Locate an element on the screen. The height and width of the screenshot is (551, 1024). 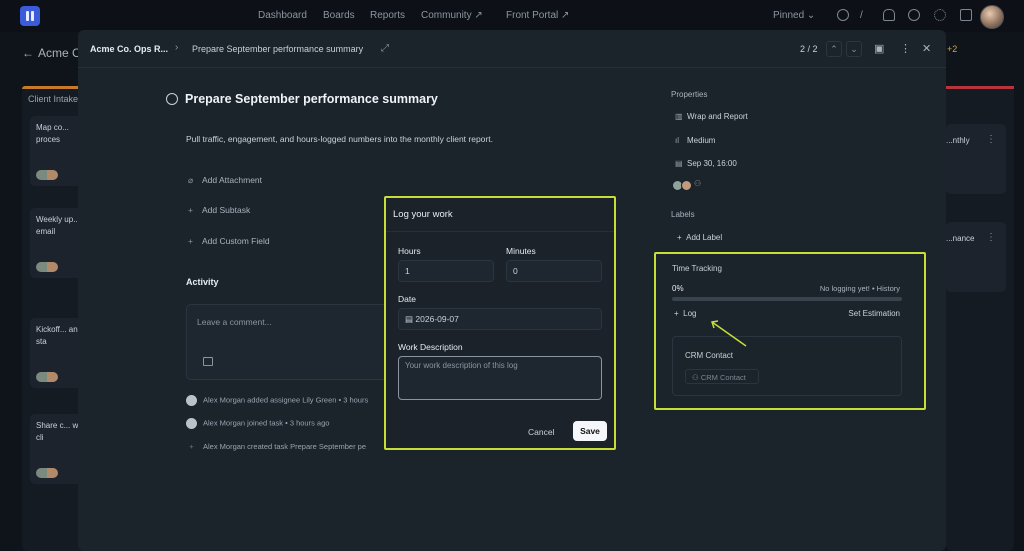
slash-shortcut-icon: / is located at coordinates (861, 15).